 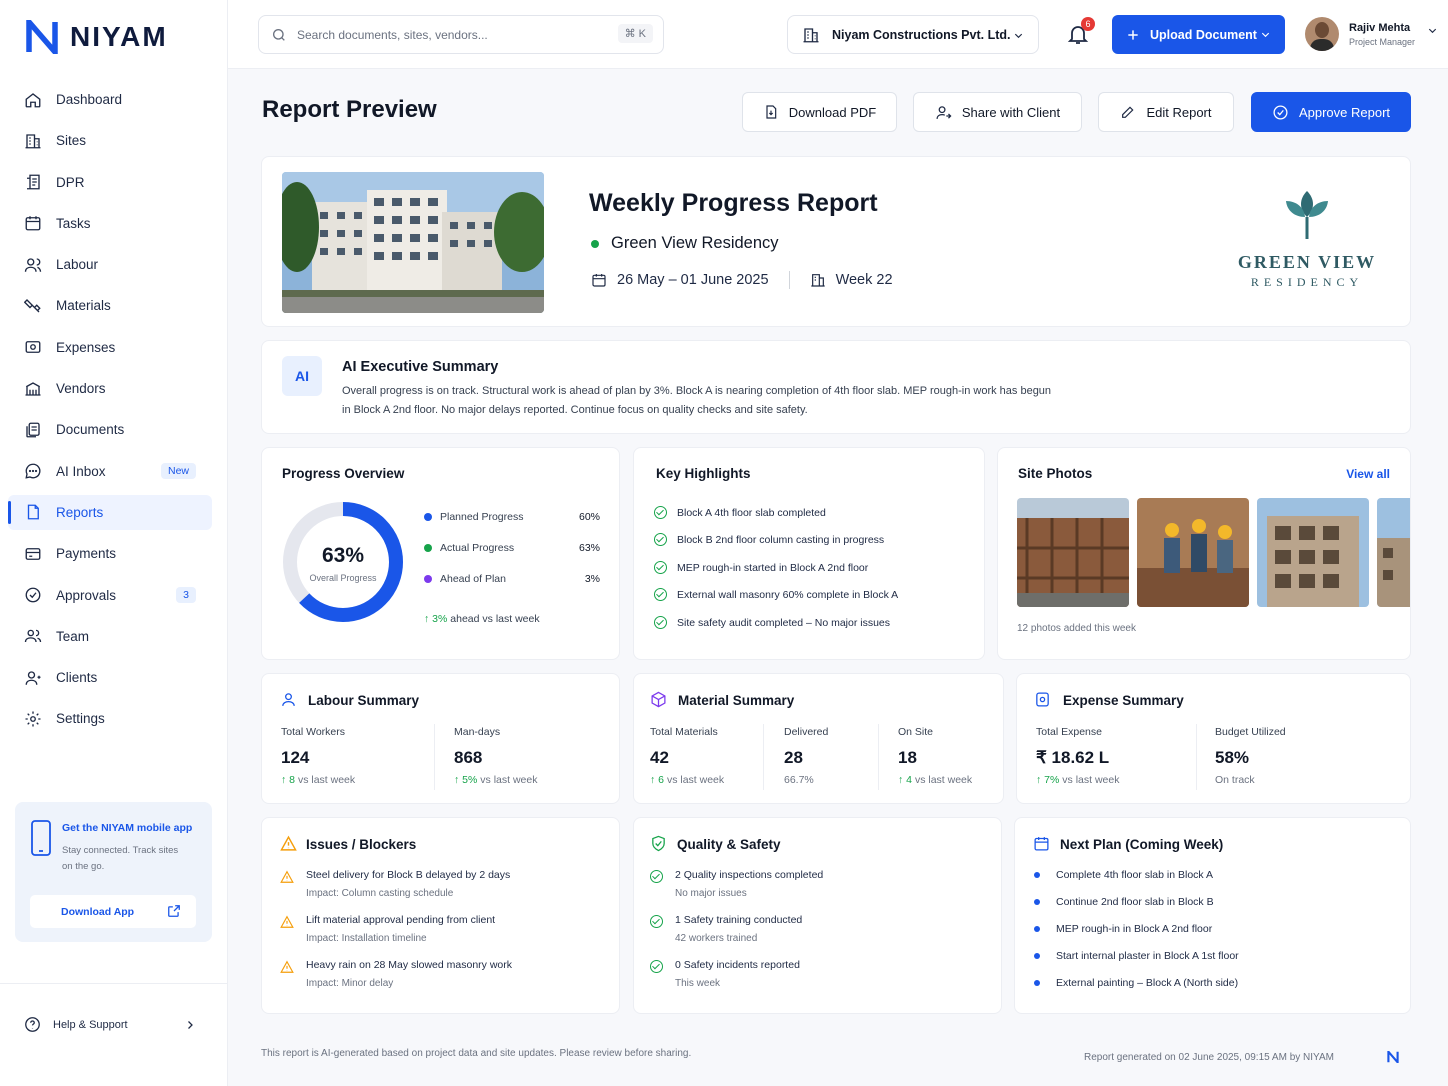 I want to click on company-selector: Niyam Constructions Pvt. Ltd., so click(x=913, y=34).